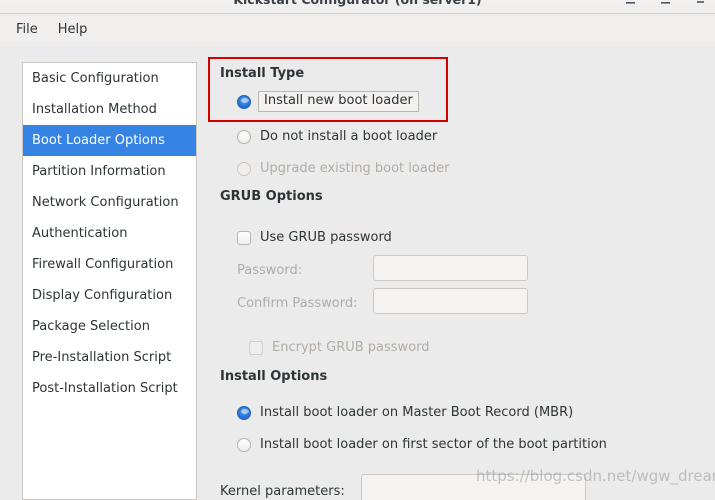  I want to click on window-titlebar: Kickstart Configurator (on server1), so click(357, 7).